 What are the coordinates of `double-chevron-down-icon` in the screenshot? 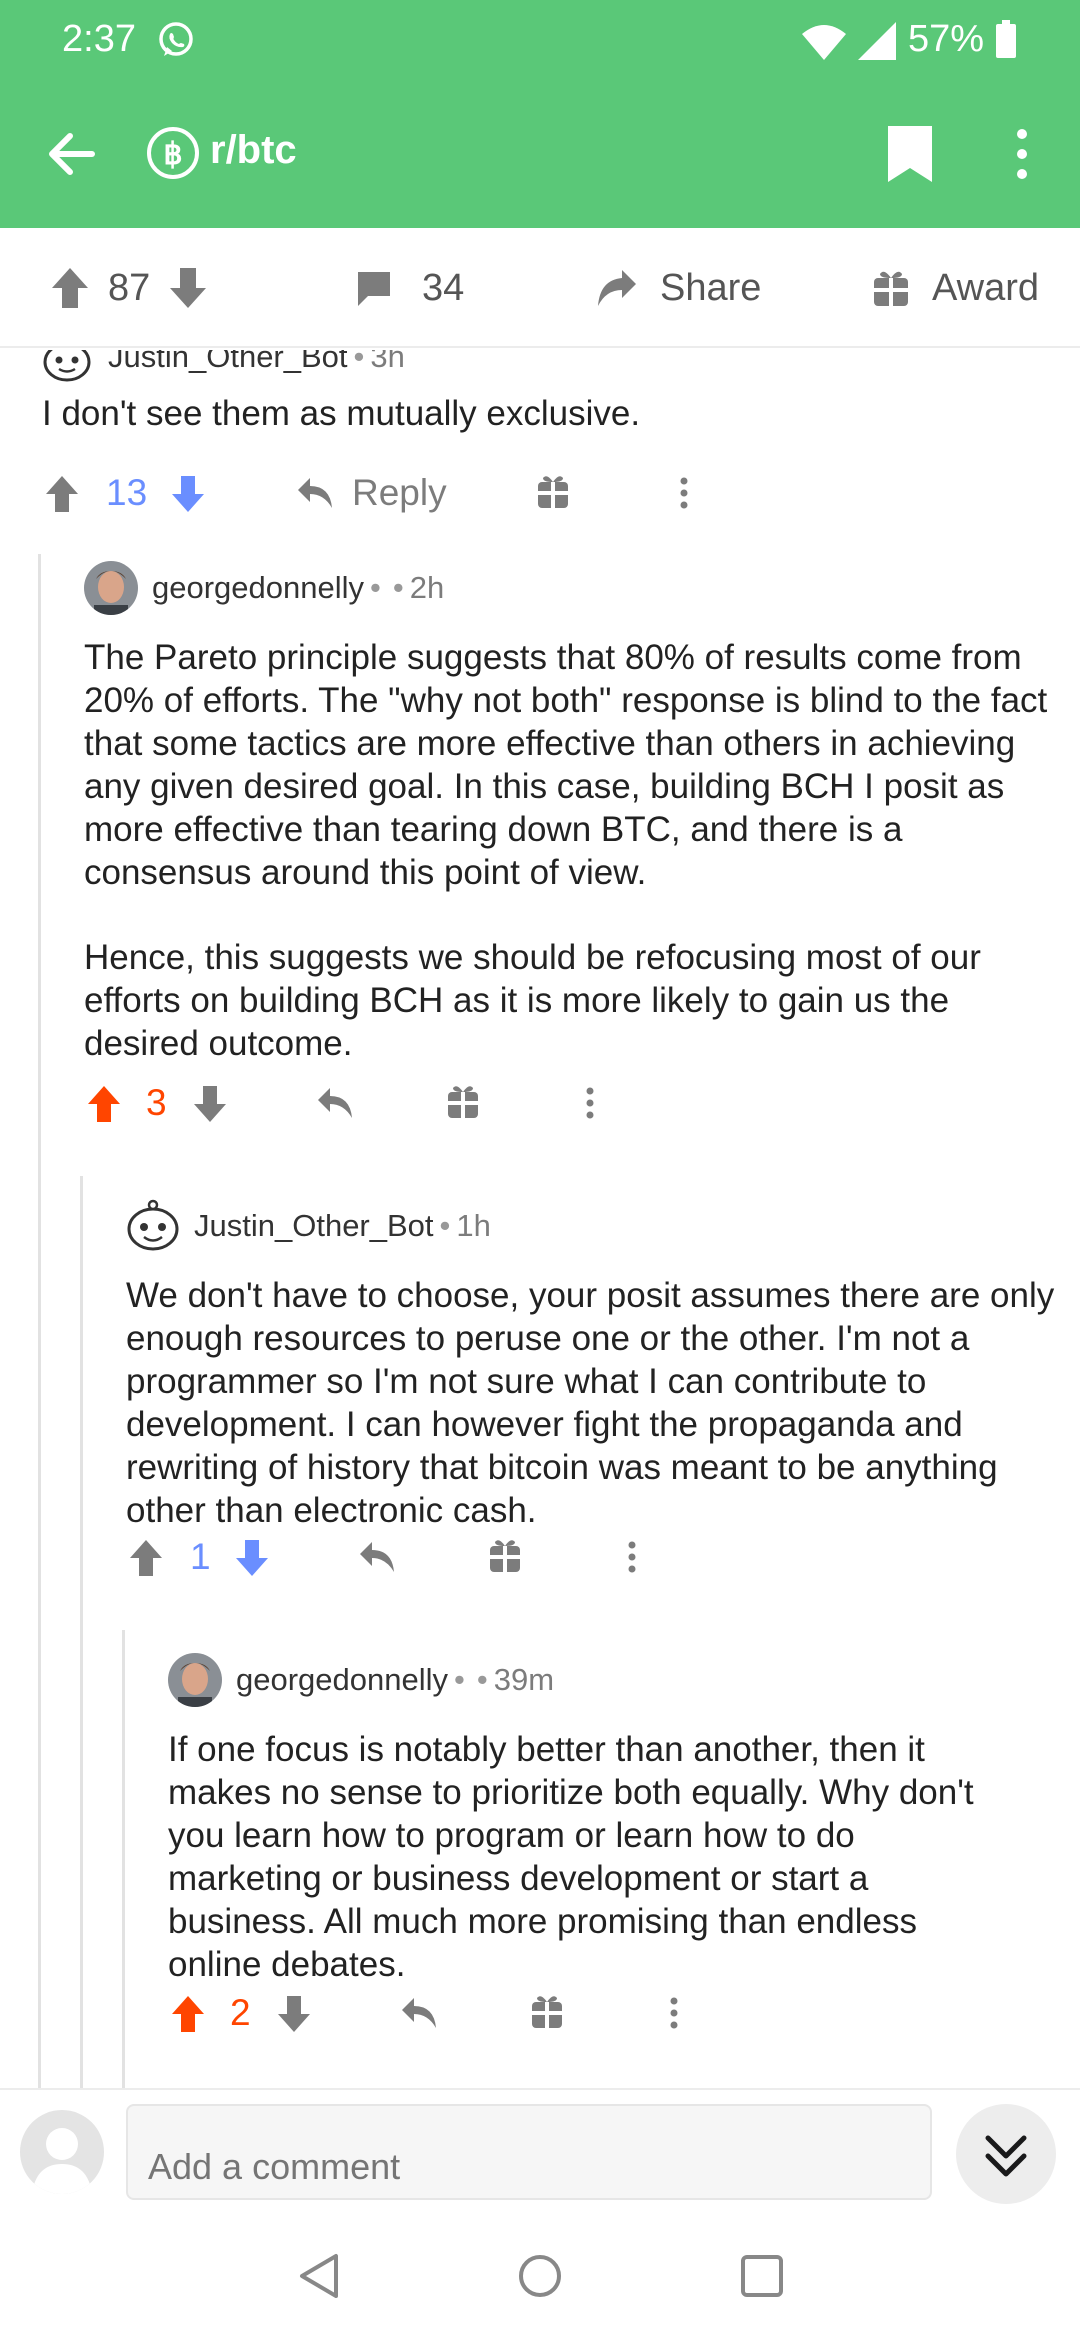 It's located at (1006, 2156).